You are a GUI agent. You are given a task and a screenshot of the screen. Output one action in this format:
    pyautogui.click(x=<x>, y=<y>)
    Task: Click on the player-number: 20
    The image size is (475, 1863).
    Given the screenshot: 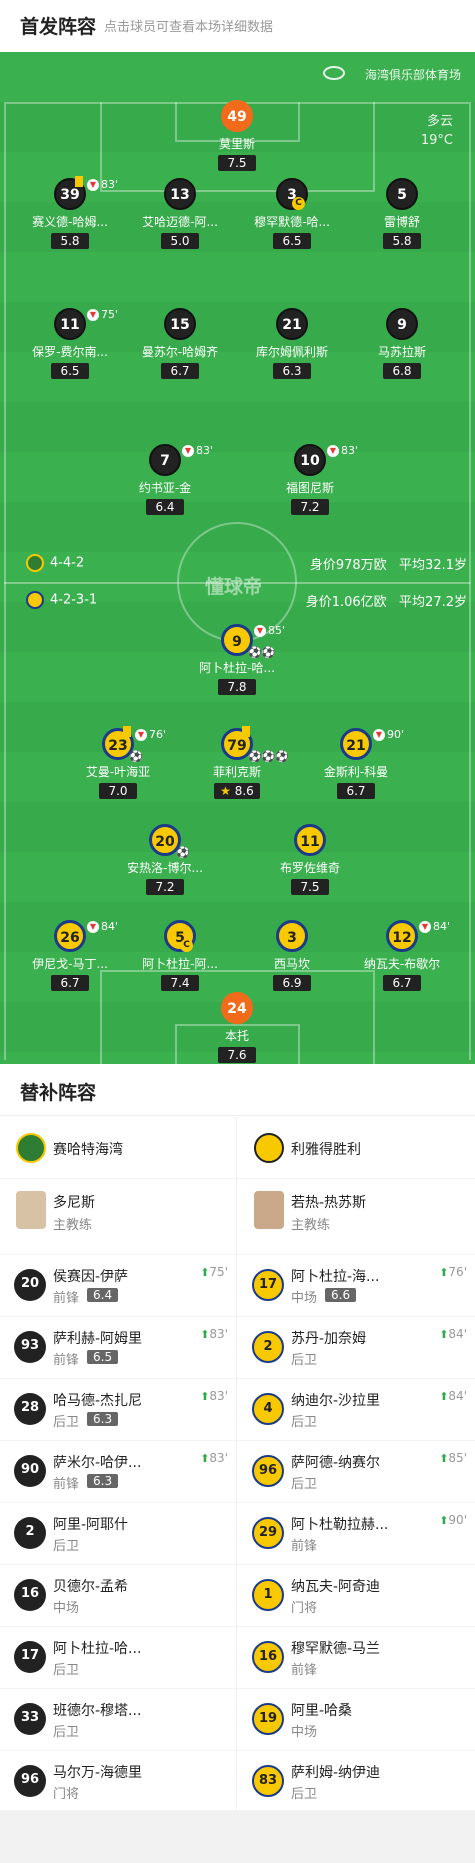 What is the action you would take?
    pyautogui.click(x=30, y=1285)
    